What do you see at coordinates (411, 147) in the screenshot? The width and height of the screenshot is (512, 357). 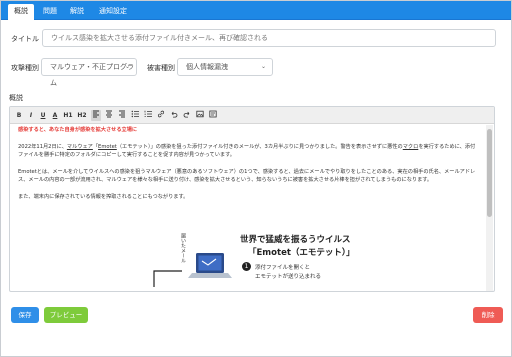 I see `macro-link: マクロ` at bounding box center [411, 147].